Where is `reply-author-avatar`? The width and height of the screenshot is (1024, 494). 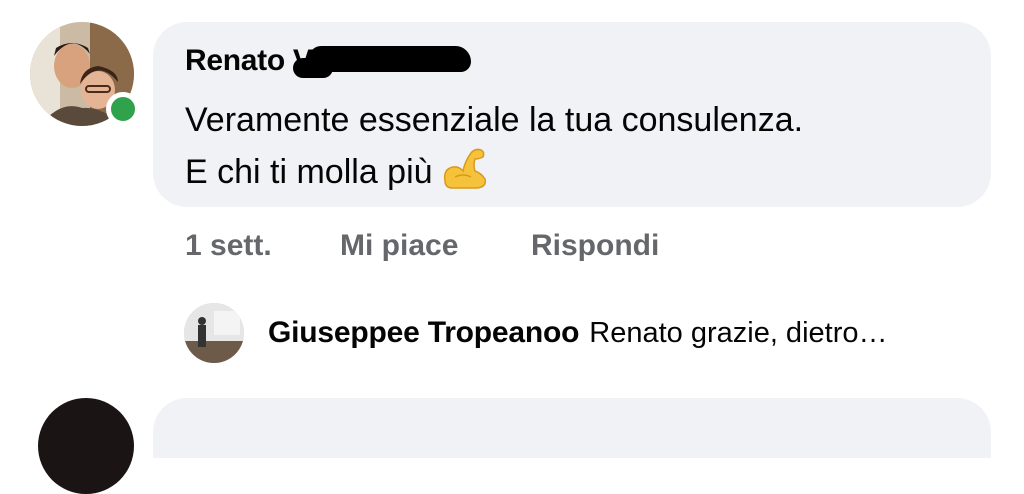 reply-author-avatar is located at coordinates (214, 333).